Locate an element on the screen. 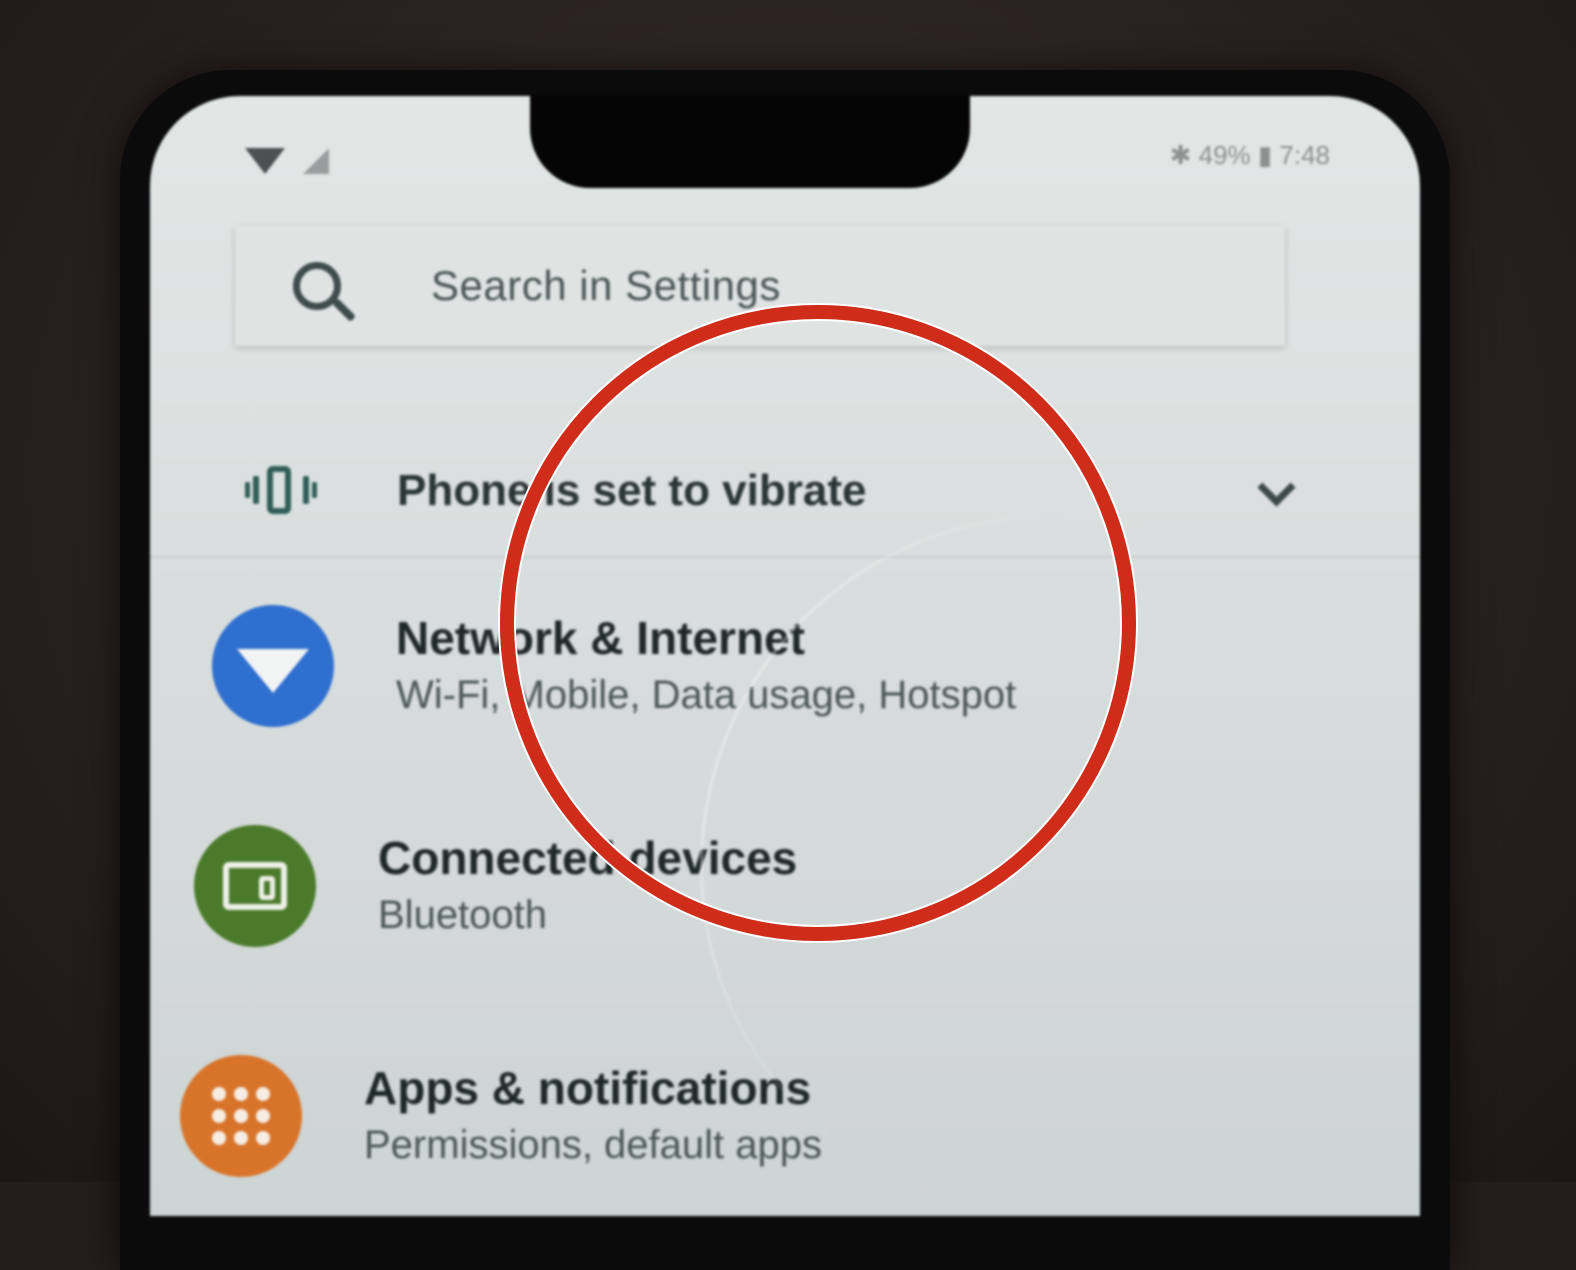  status-bar-left is located at coordinates (287, 161).